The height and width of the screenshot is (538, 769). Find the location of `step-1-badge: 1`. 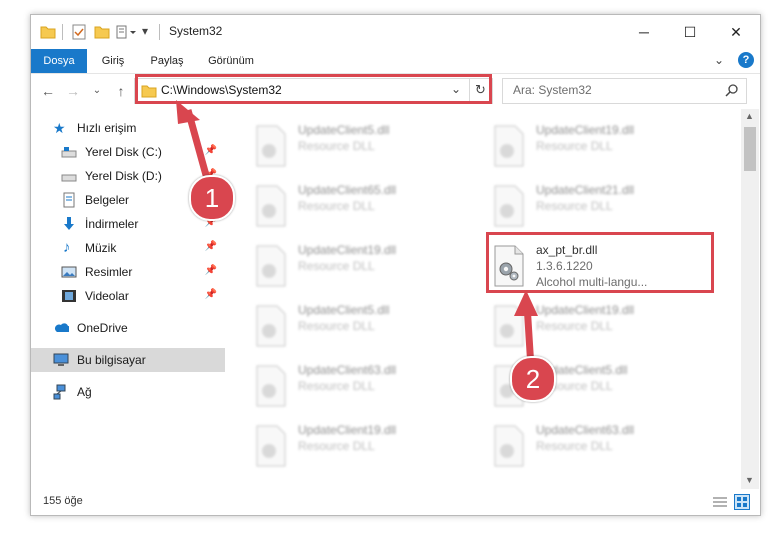

step-1-badge: 1 is located at coordinates (212, 198).